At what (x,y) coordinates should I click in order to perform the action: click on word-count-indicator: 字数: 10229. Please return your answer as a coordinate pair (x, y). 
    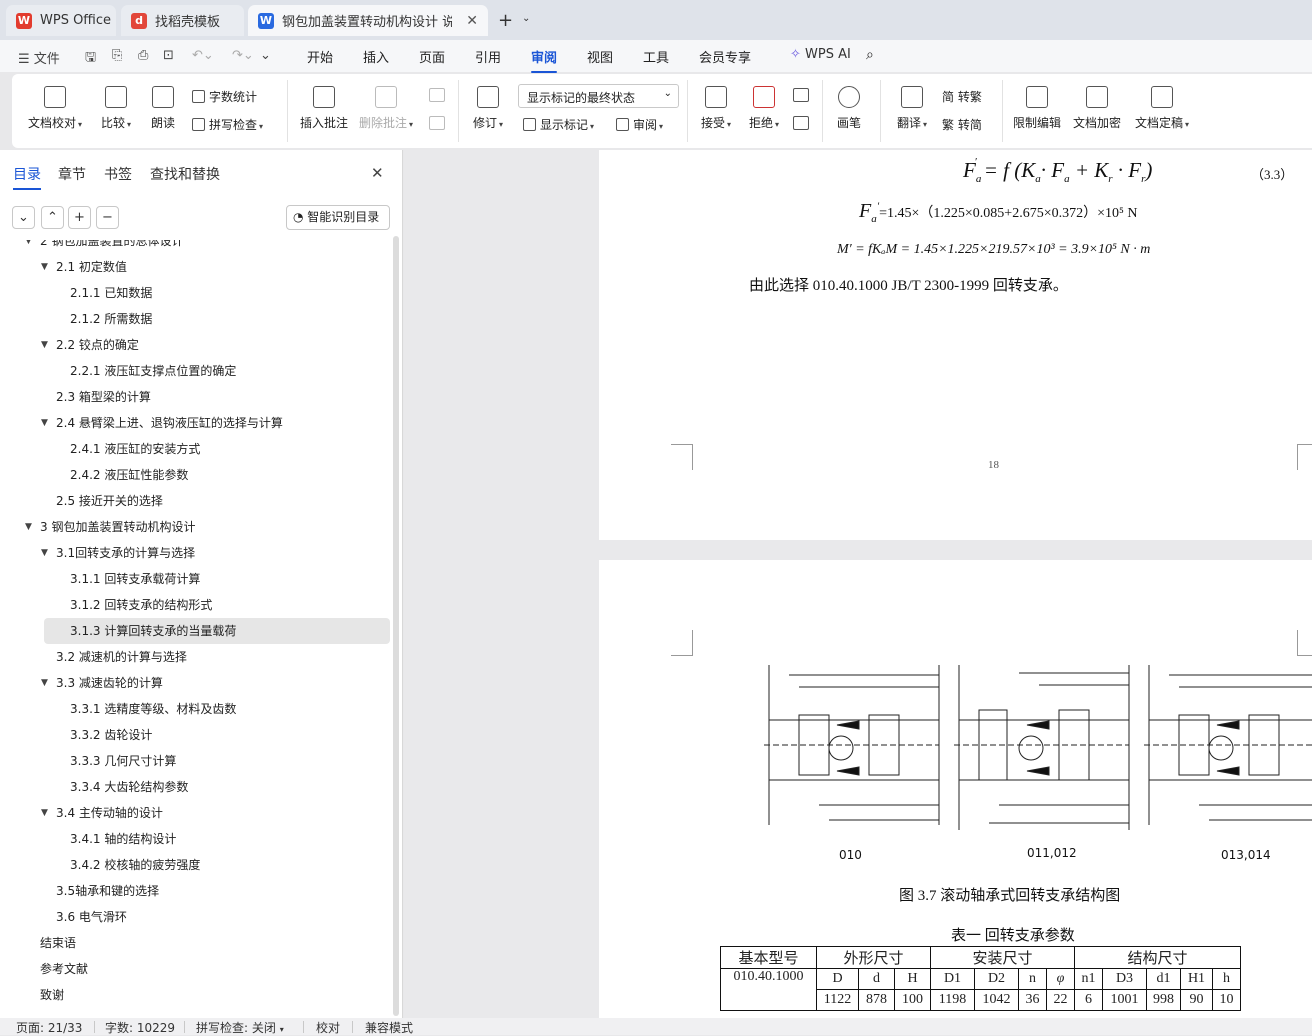
    Looking at the image, I should click on (140, 1027).